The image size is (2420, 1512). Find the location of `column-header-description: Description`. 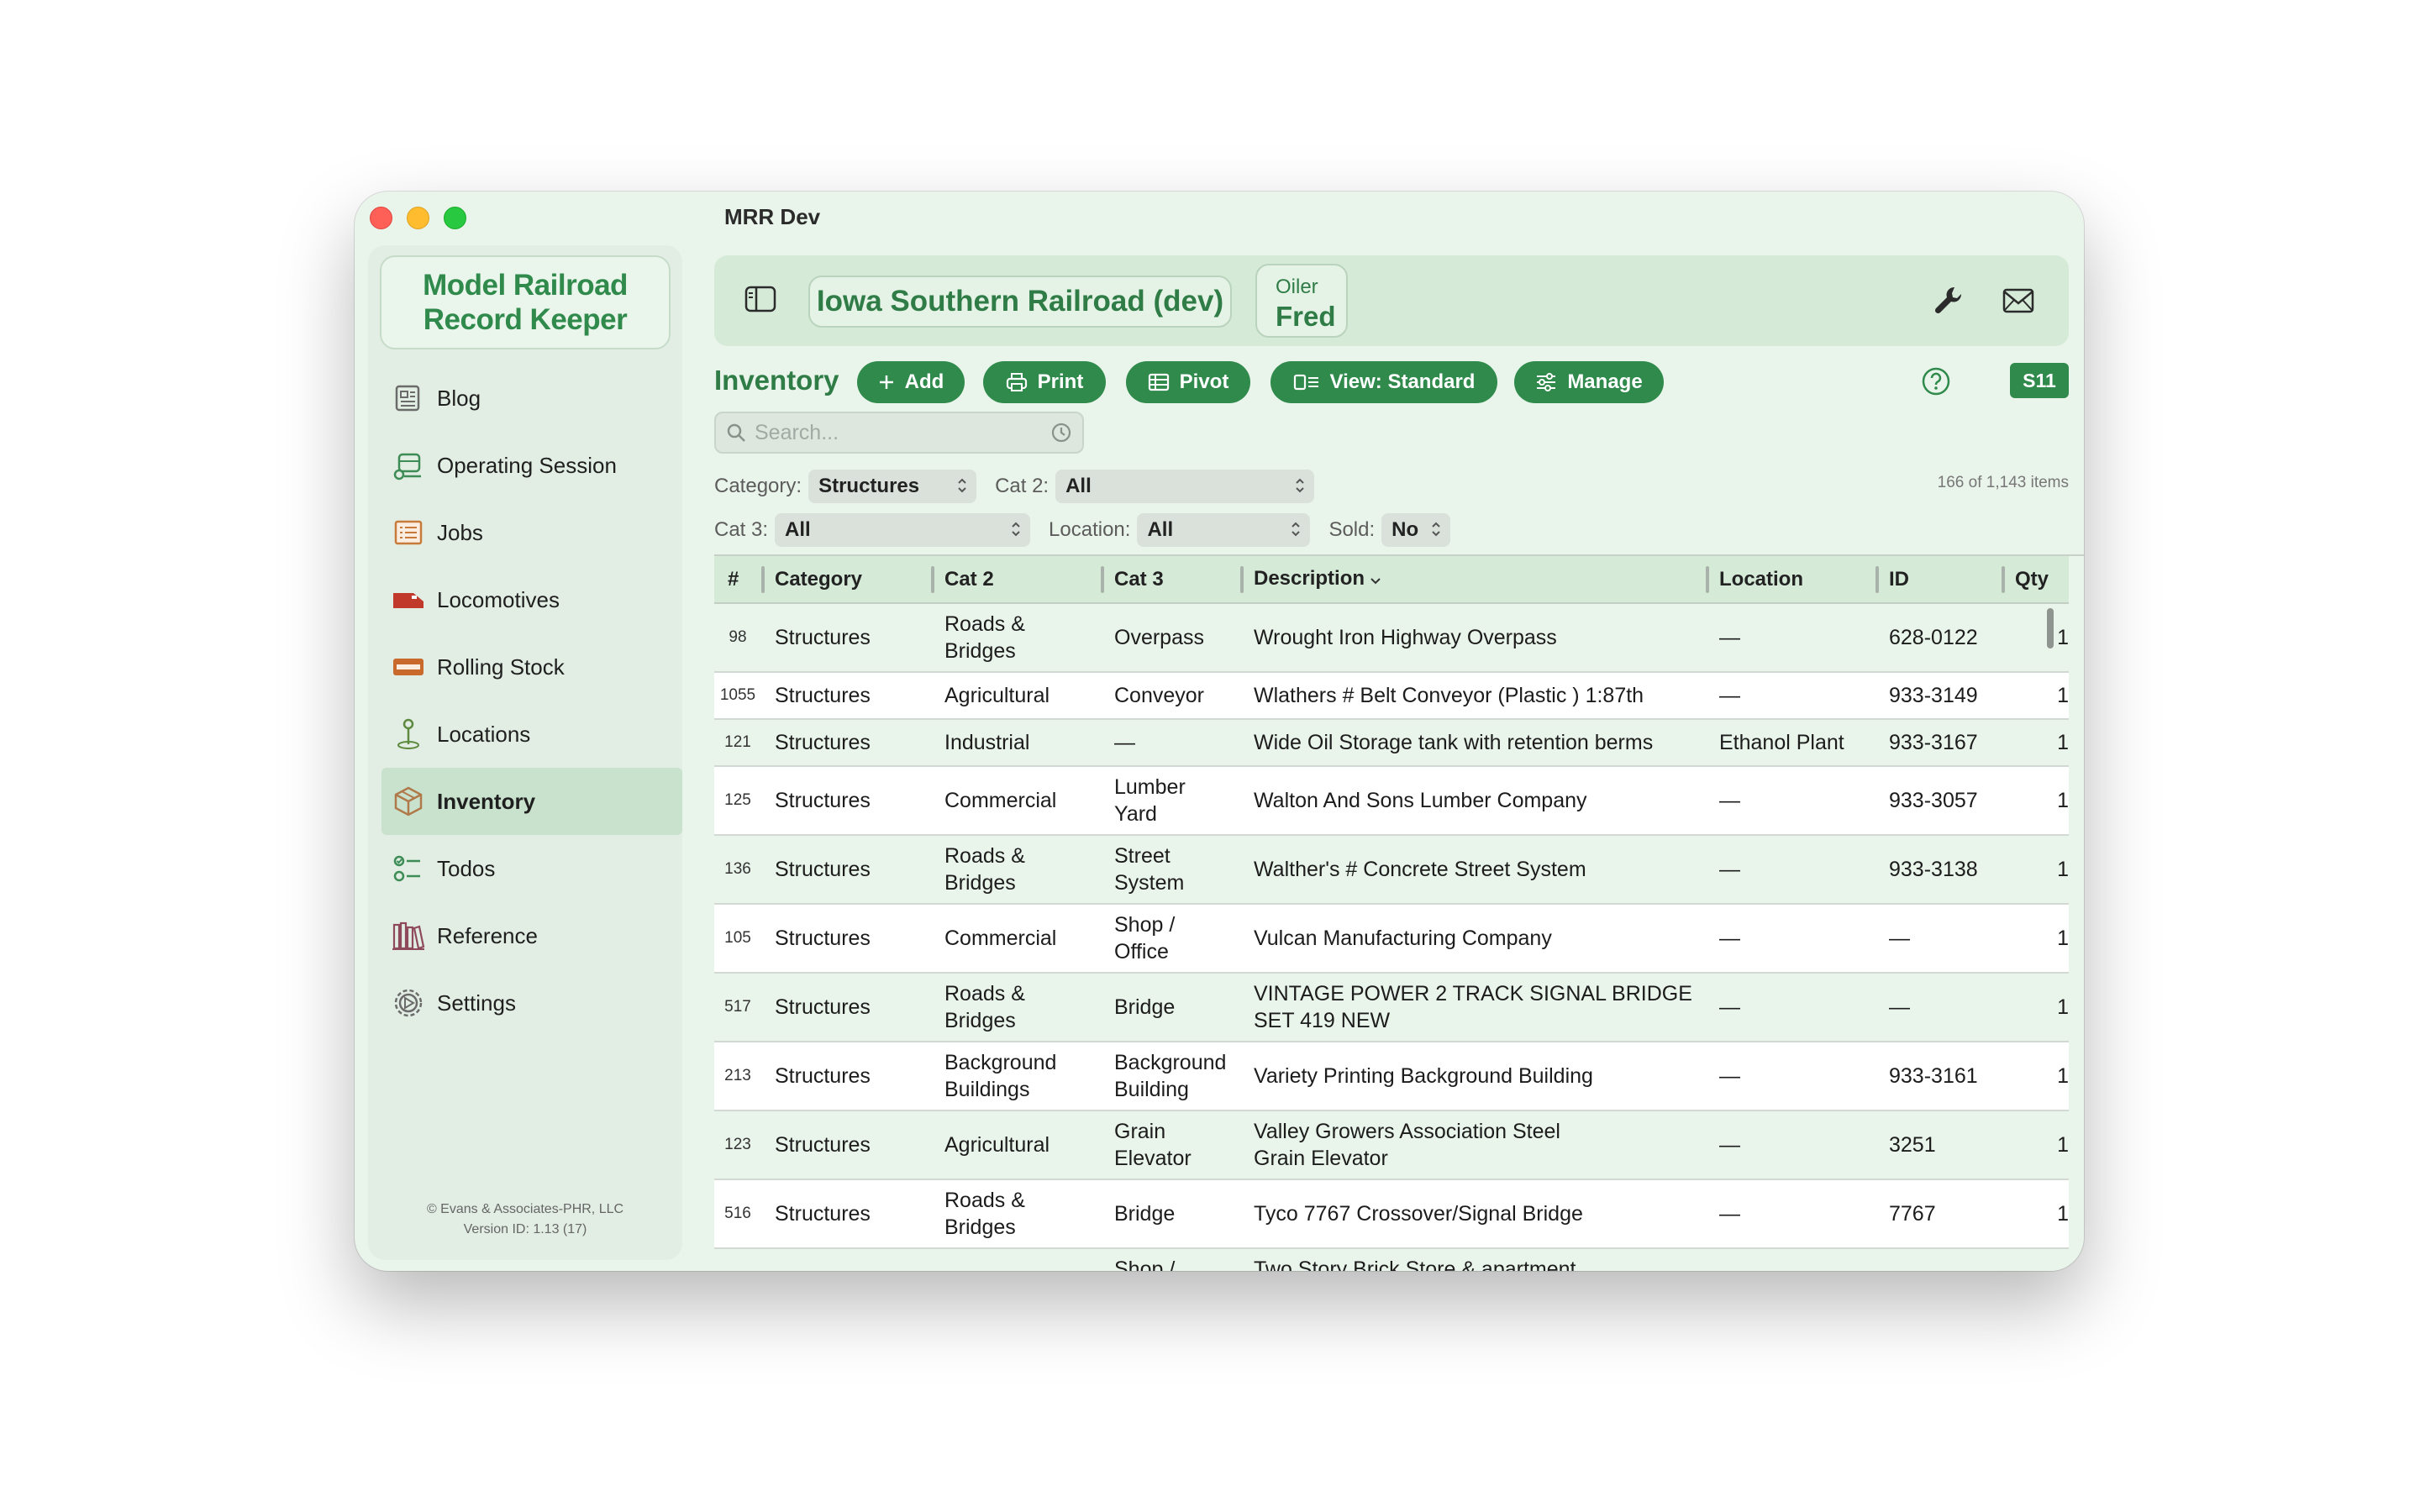

column-header-description: Description is located at coordinates (1473, 580).